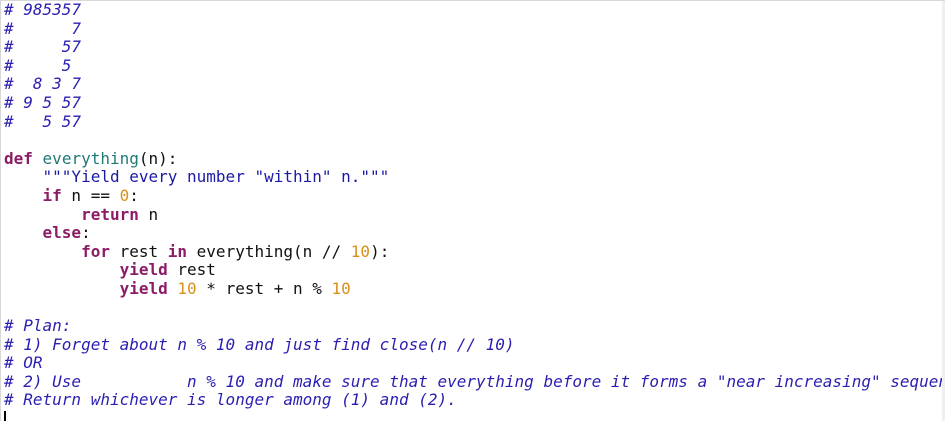  What do you see at coordinates (474, 103) in the screenshot?
I see `code-line: # 9 5 57` at bounding box center [474, 103].